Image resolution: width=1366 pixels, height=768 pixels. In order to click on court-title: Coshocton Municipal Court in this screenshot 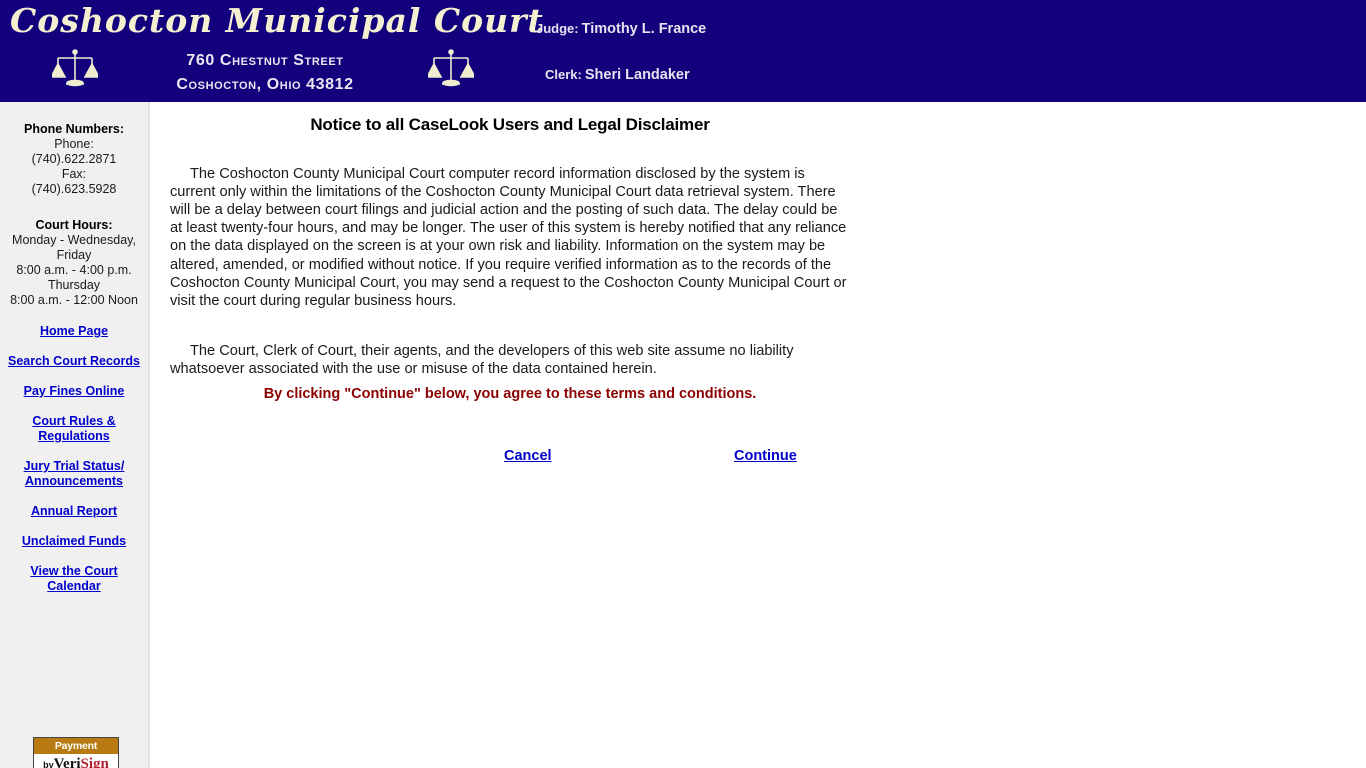, I will do `click(277, 20)`.